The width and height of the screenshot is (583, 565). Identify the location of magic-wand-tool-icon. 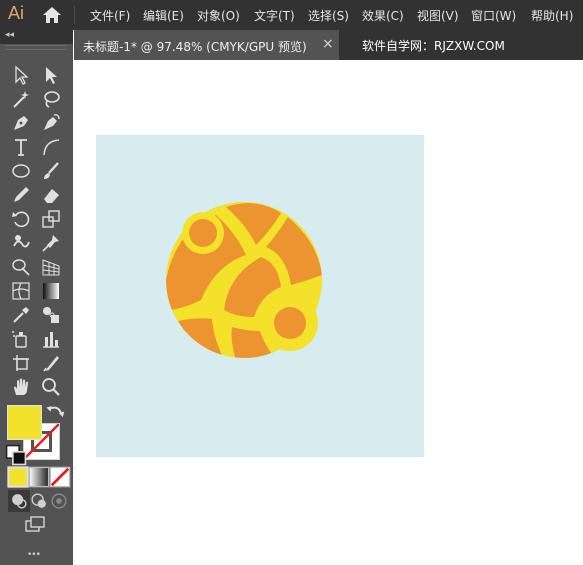
(21, 99).